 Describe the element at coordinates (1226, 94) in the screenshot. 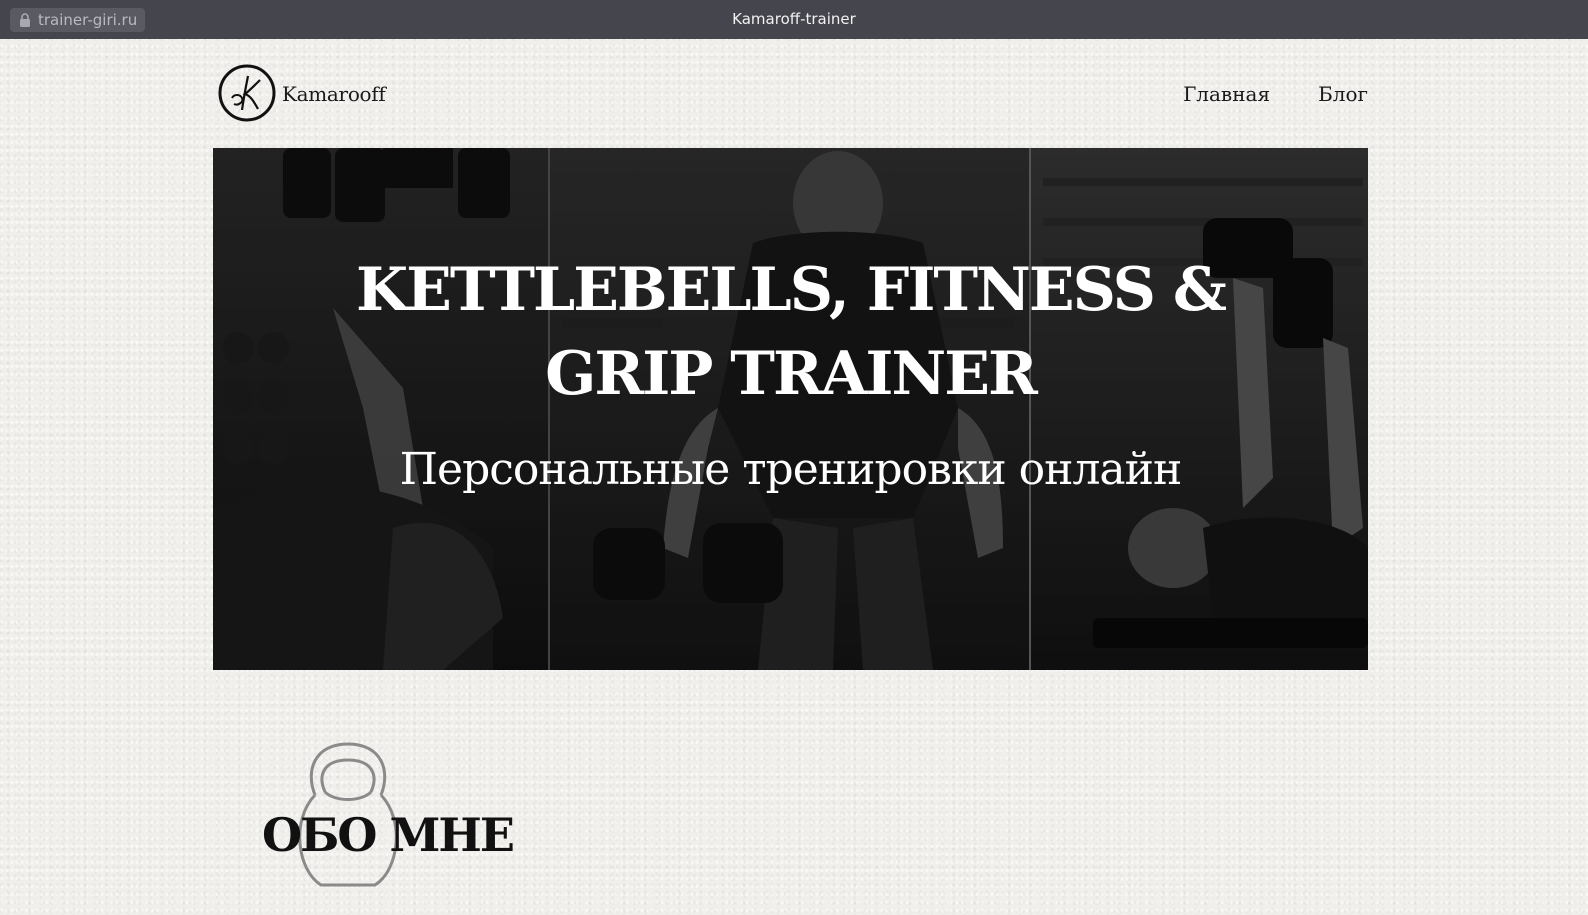

I see `nav-home: Главная` at that location.